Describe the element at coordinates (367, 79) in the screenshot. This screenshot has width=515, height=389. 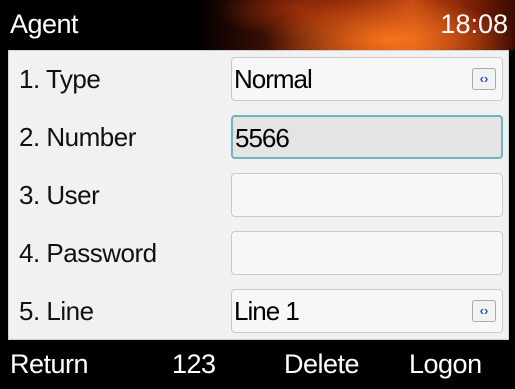
I see `type-select: Normal ‹›` at that location.